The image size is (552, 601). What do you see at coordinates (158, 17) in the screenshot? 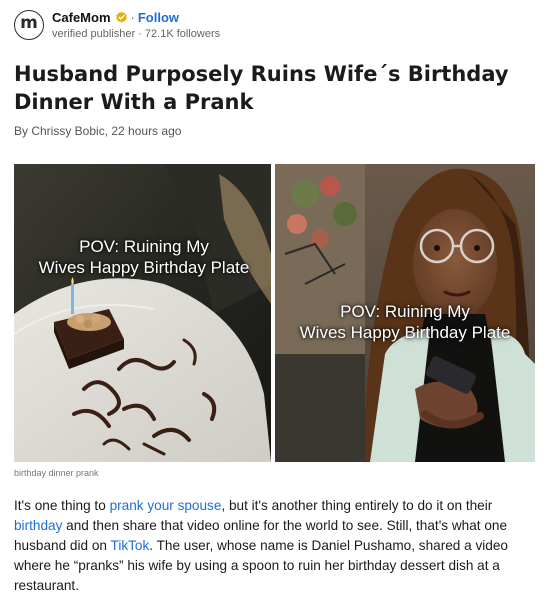
I see `follow-button: Follow` at bounding box center [158, 17].